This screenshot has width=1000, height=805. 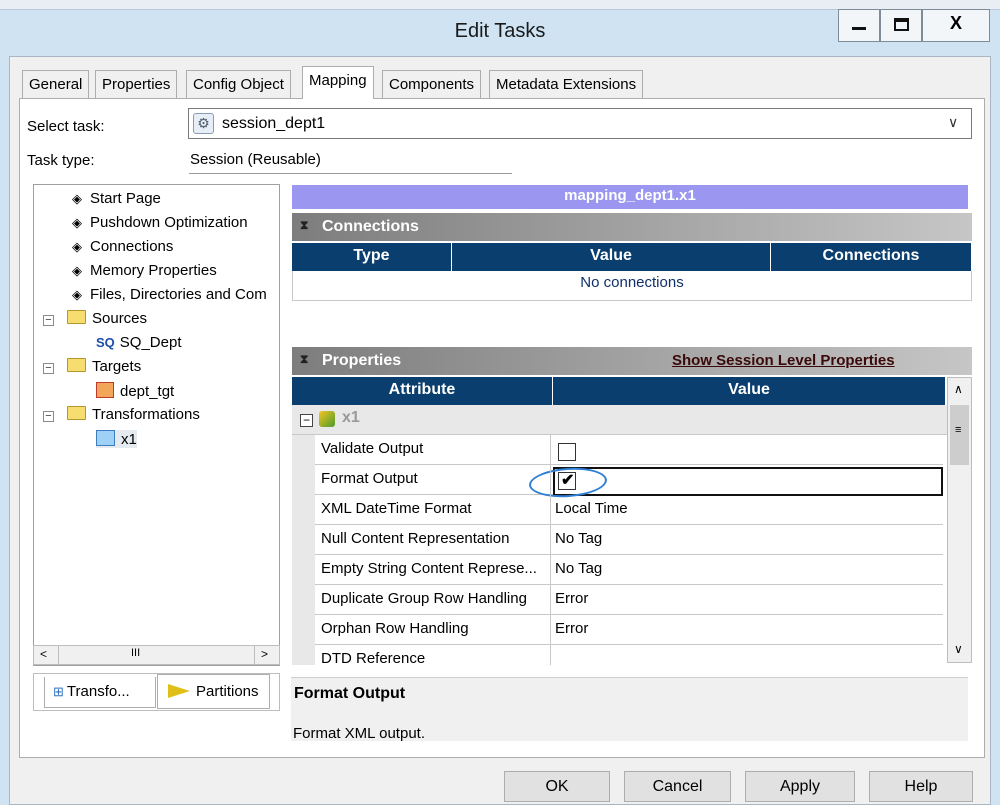 What do you see at coordinates (303, 550) in the screenshot?
I see `row-indent-gutter` at bounding box center [303, 550].